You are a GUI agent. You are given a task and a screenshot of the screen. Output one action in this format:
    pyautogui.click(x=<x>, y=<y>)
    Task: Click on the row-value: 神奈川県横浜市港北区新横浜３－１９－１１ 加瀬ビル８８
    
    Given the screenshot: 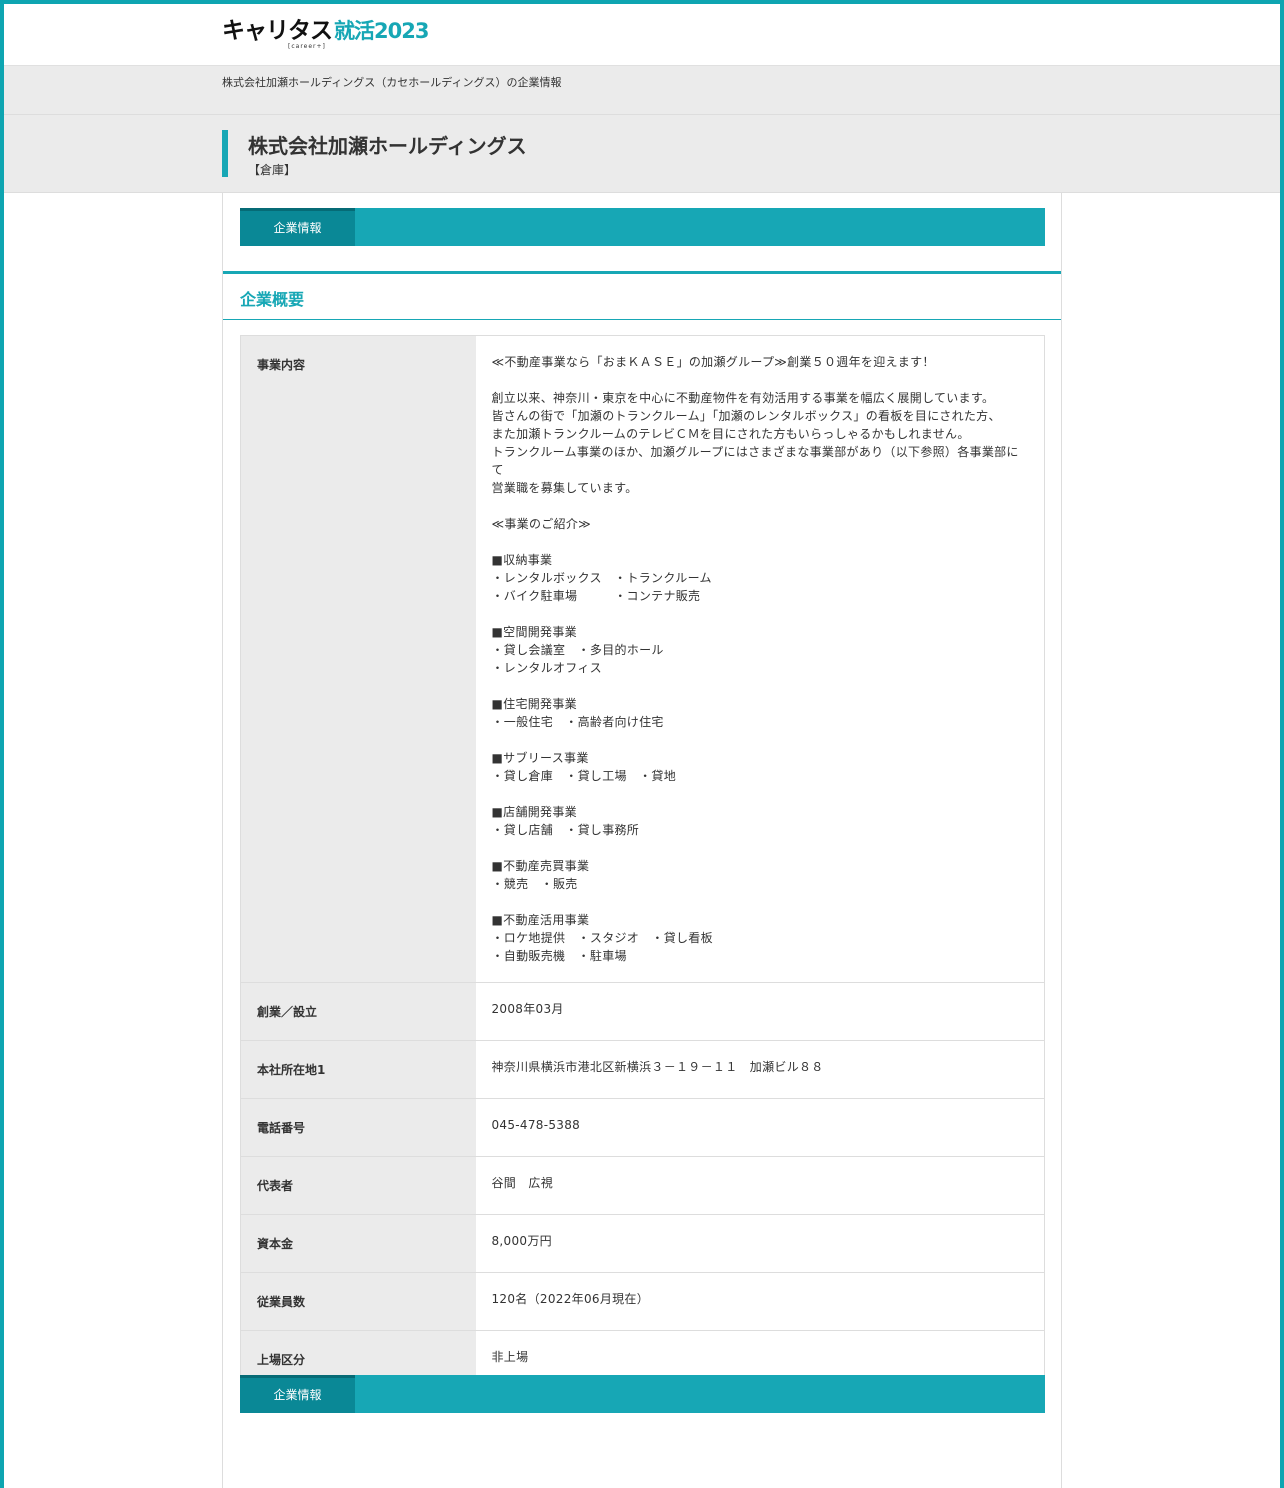 What is the action you would take?
    pyautogui.click(x=760, y=1069)
    